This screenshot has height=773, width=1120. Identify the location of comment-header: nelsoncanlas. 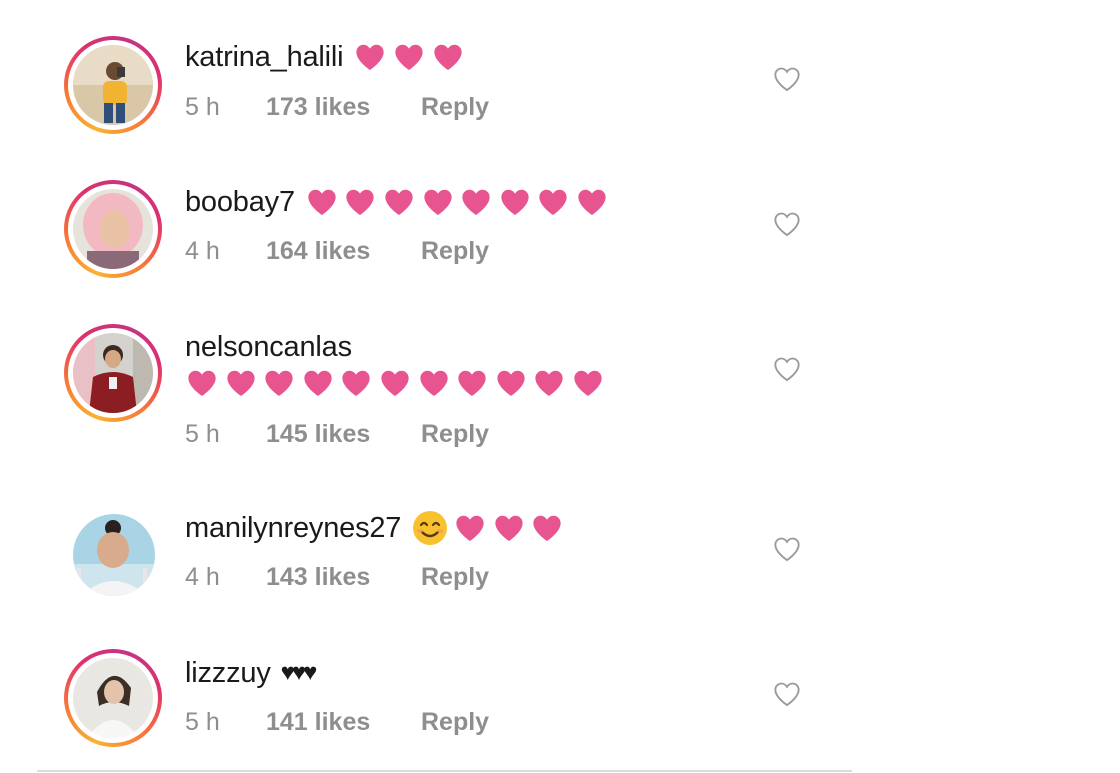
(268, 347).